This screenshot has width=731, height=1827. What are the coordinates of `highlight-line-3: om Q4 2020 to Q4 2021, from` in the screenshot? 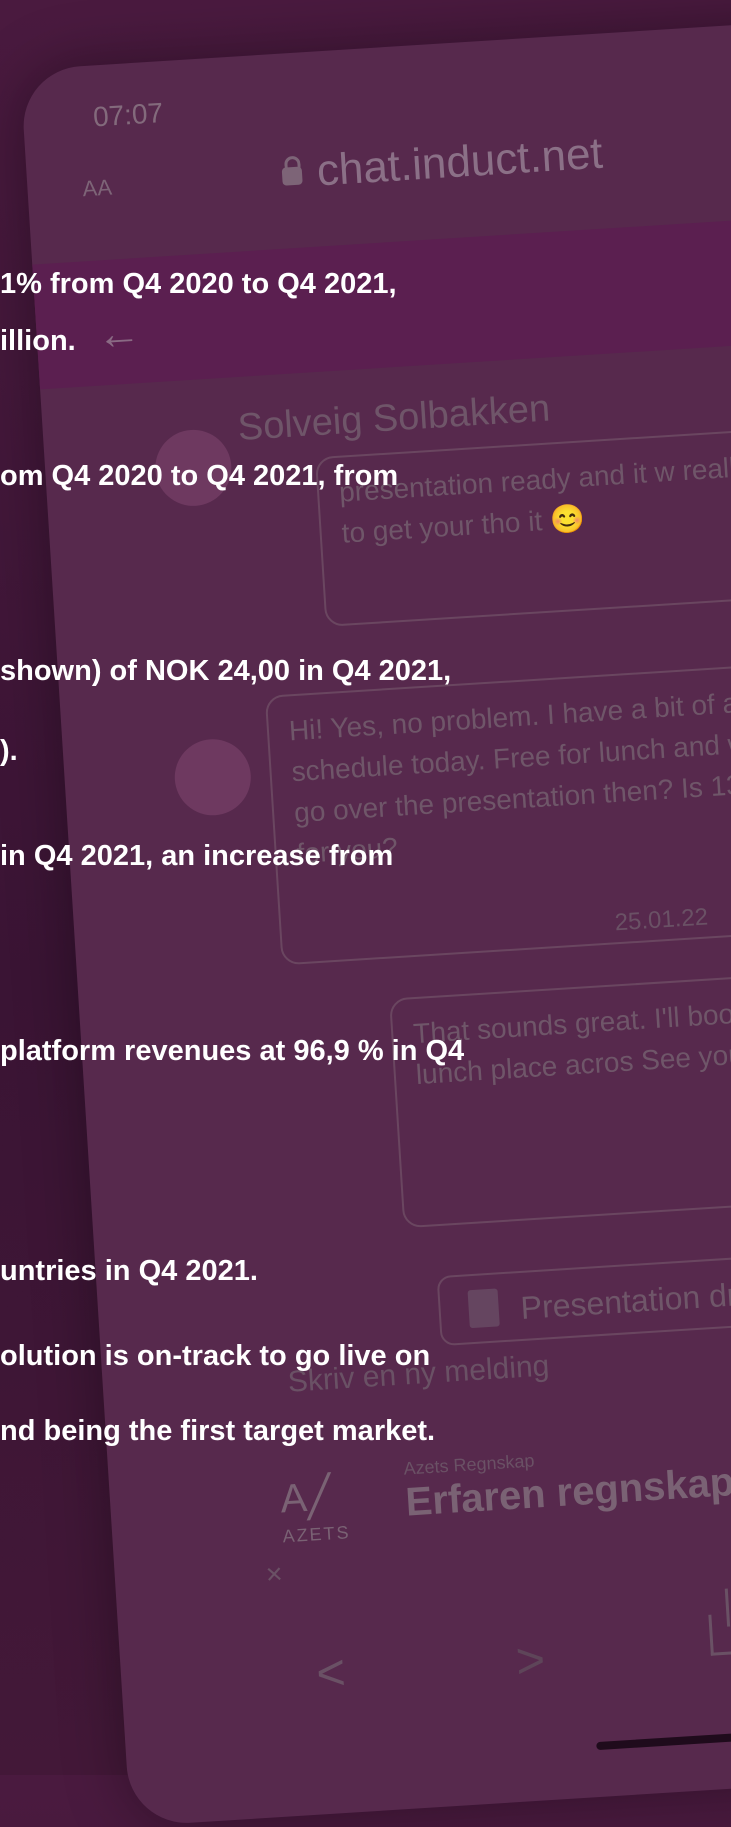 It's located at (199, 476).